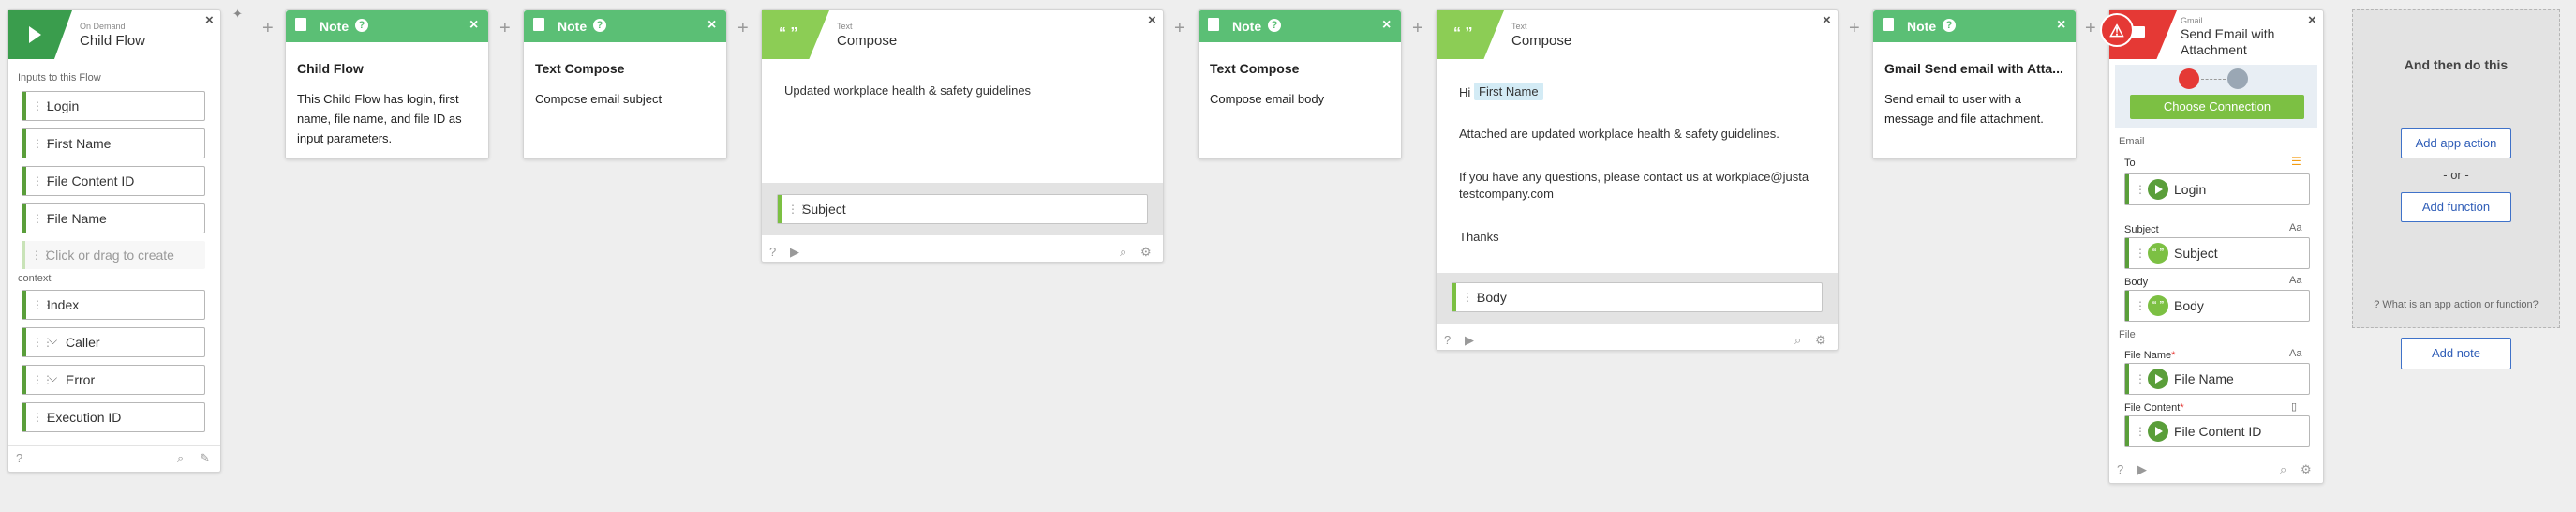 This screenshot has height=512, width=2576. Describe the element at coordinates (113, 143) in the screenshot. I see `input-first-name: ⋮⋮ First Name` at that location.